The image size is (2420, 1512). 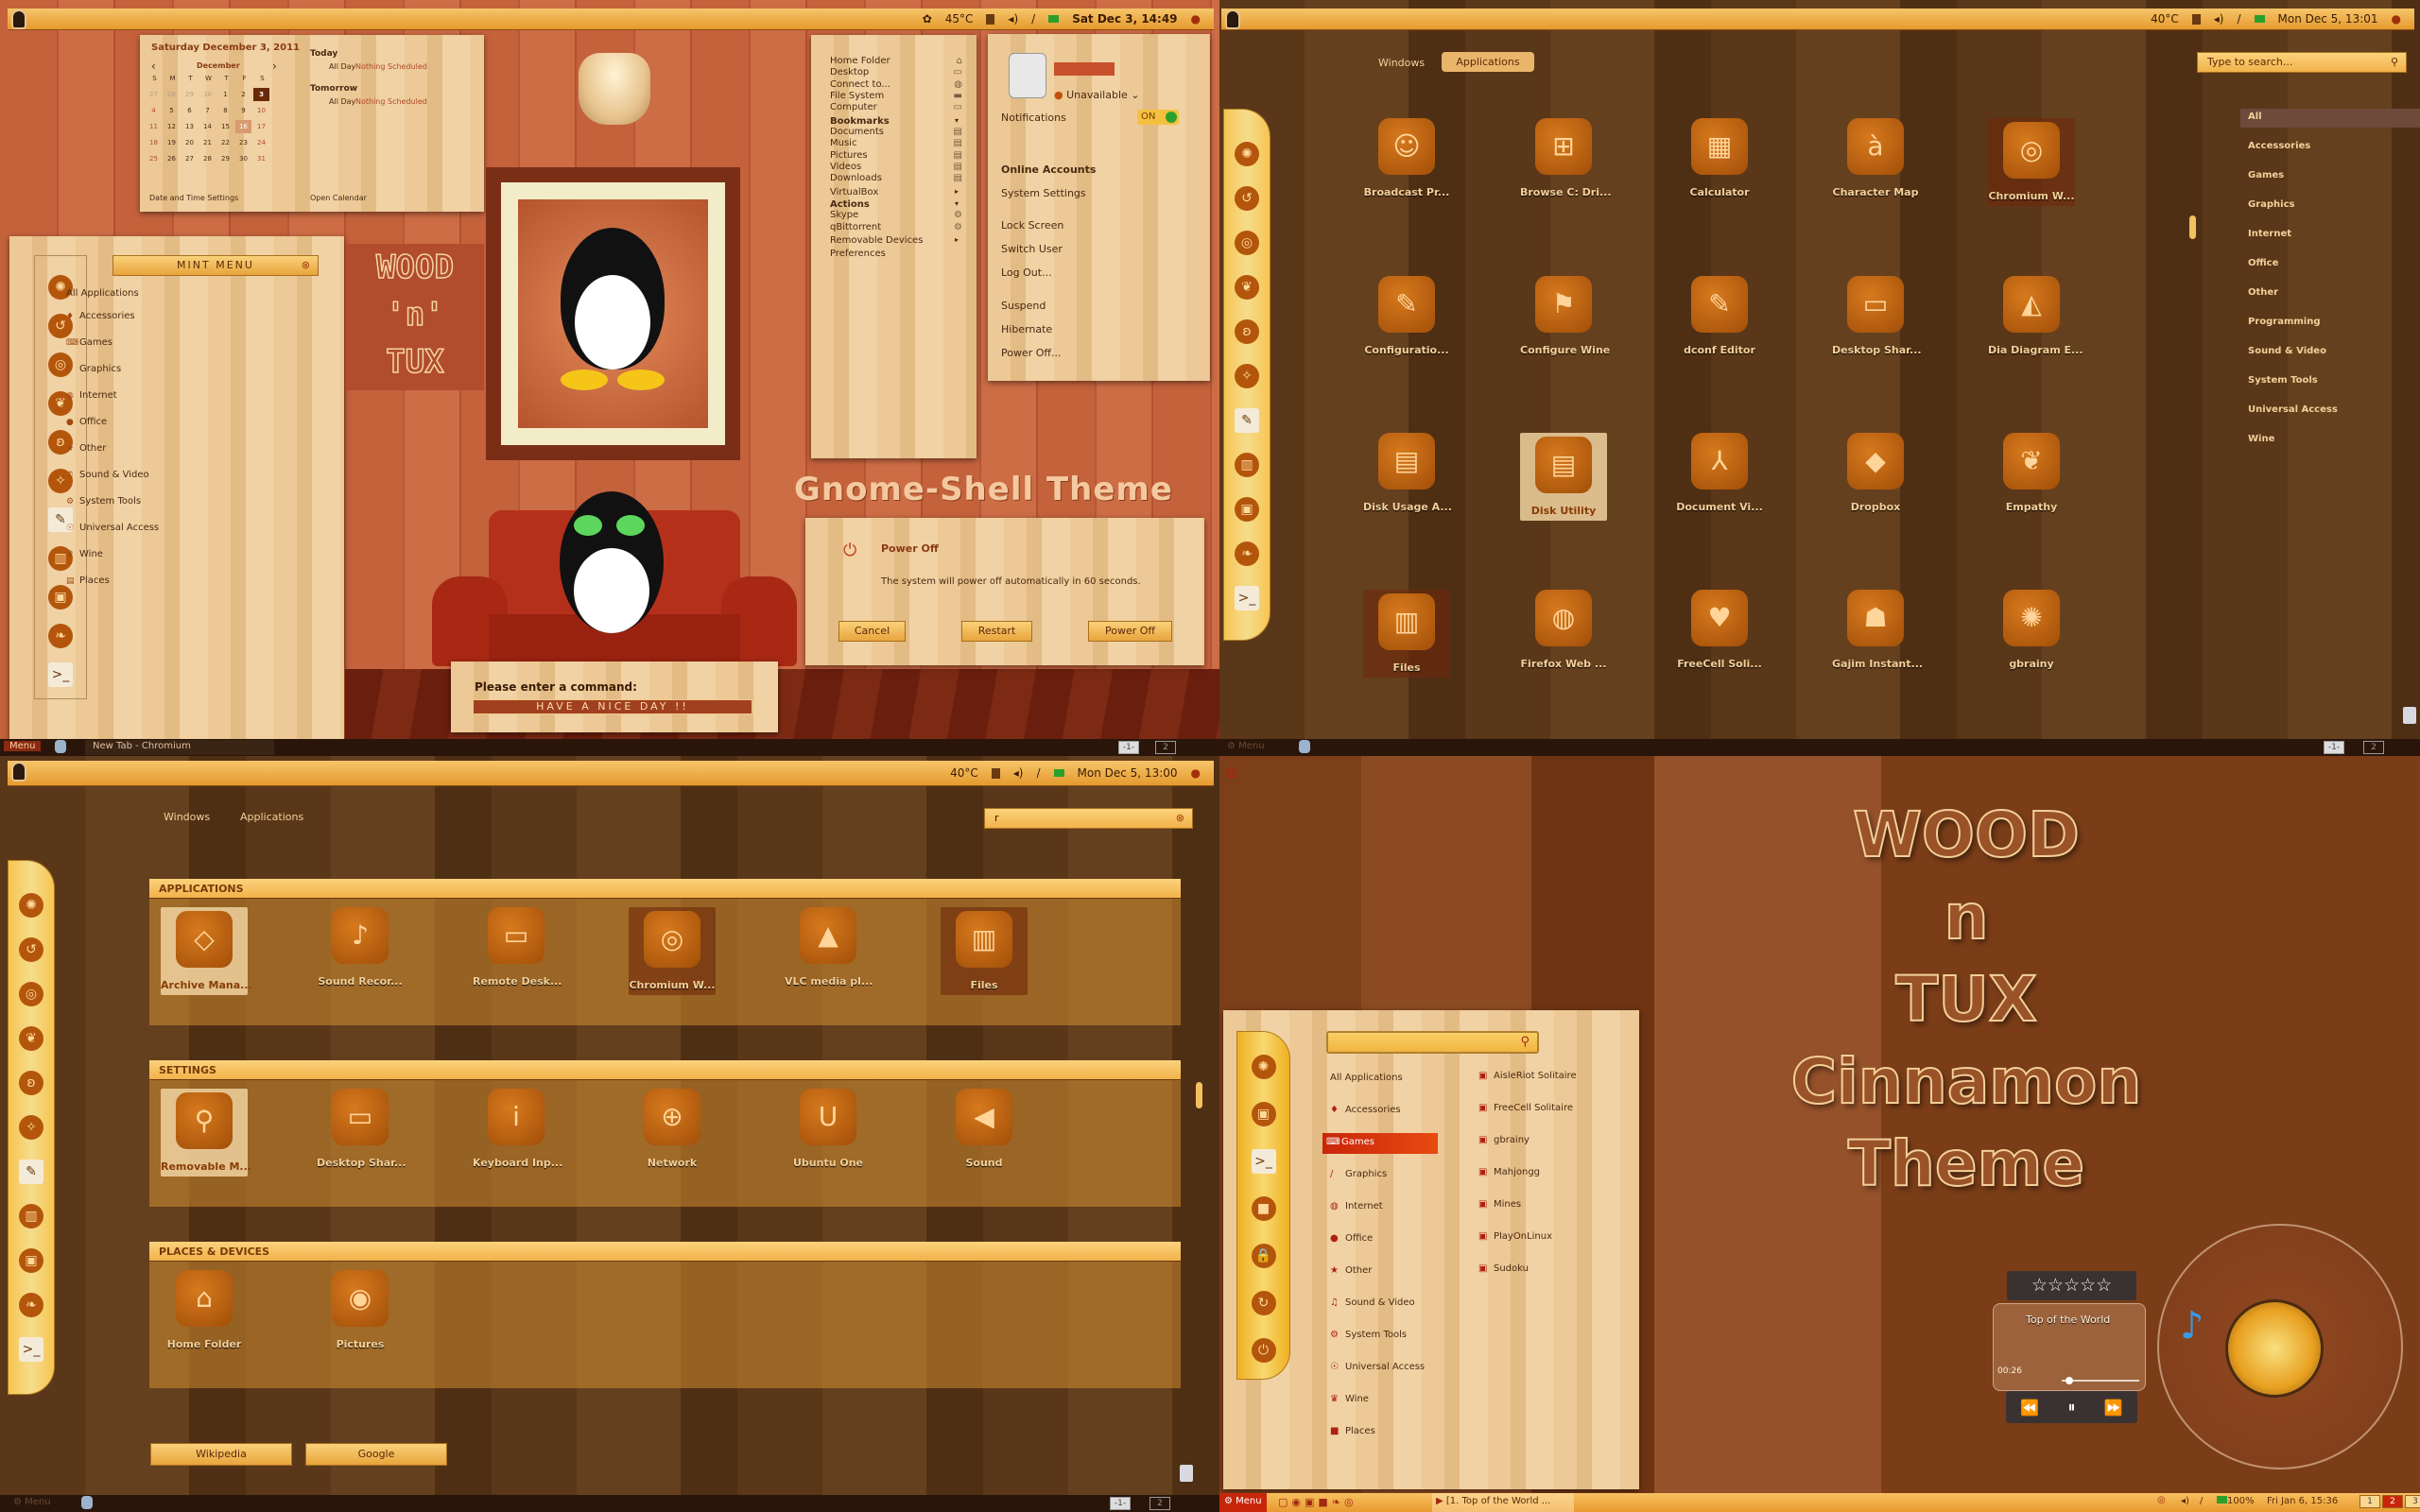 What do you see at coordinates (1384, 1432) in the screenshot?
I see `category-places: ■ Places` at bounding box center [1384, 1432].